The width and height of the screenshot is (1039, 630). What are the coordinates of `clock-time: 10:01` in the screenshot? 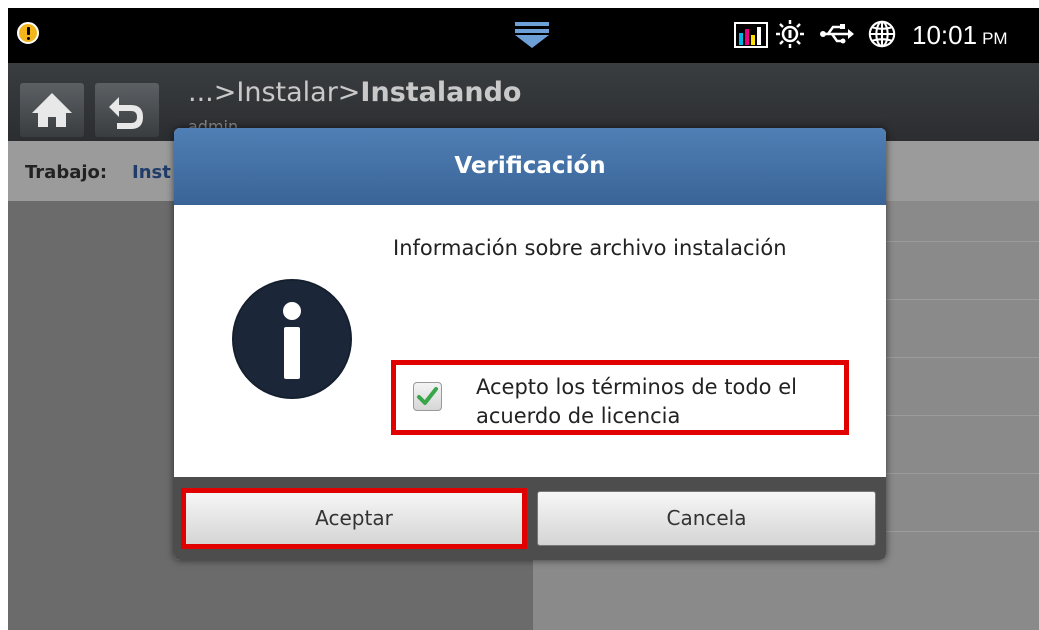 It's located at (945, 35).